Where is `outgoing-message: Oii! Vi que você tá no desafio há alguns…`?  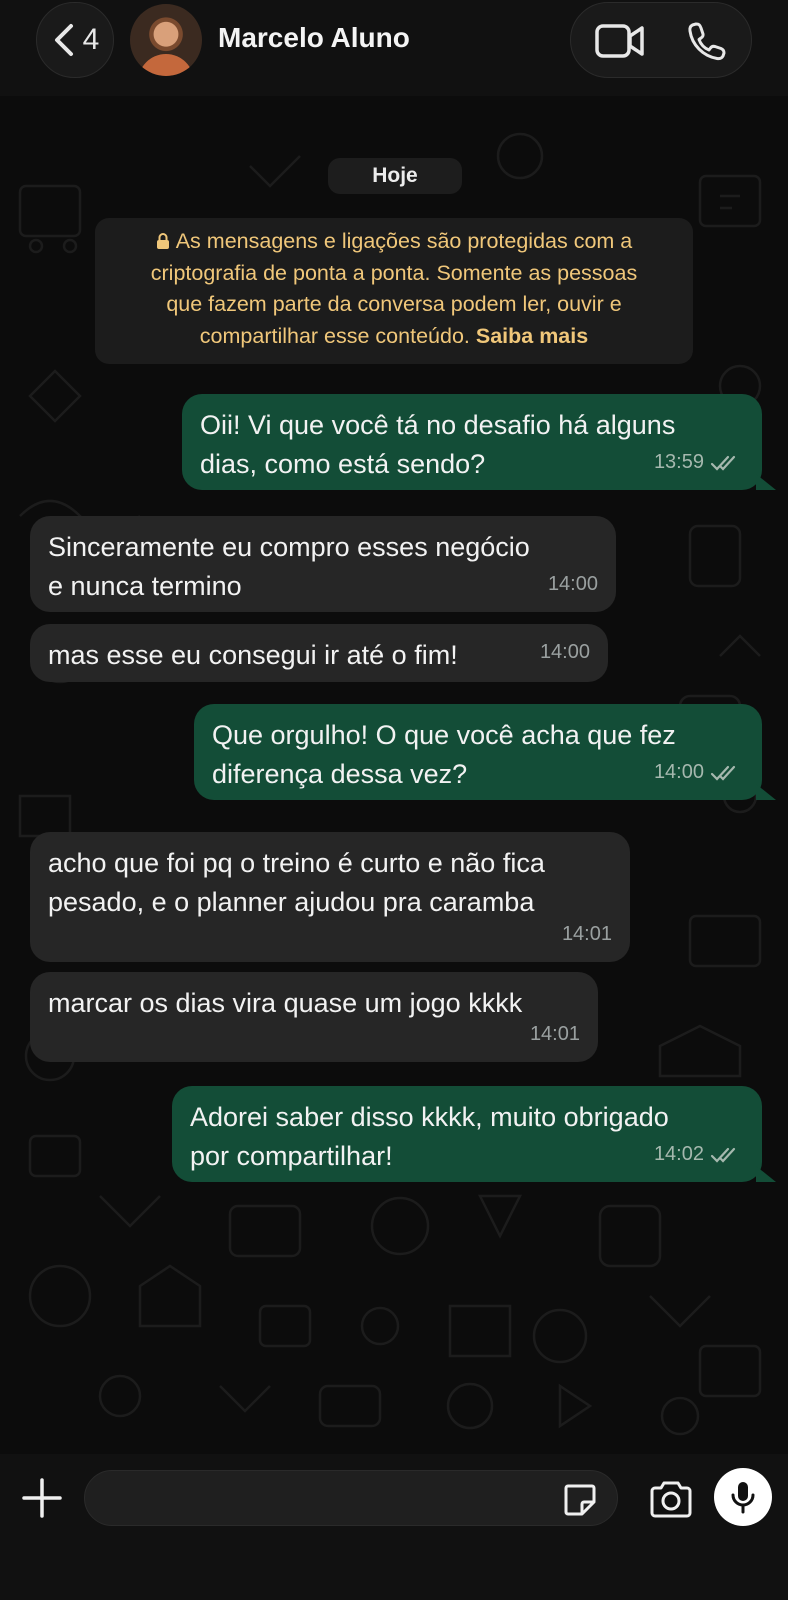
outgoing-message: Oii! Vi que você tá no desafio há alguns… is located at coordinates (472, 442).